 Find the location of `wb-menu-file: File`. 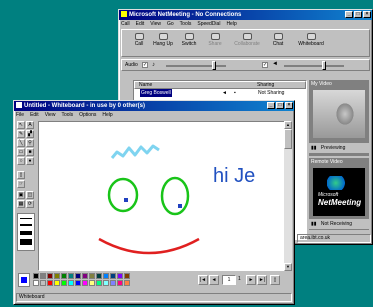

wb-menu-file: File is located at coordinates (20, 115).